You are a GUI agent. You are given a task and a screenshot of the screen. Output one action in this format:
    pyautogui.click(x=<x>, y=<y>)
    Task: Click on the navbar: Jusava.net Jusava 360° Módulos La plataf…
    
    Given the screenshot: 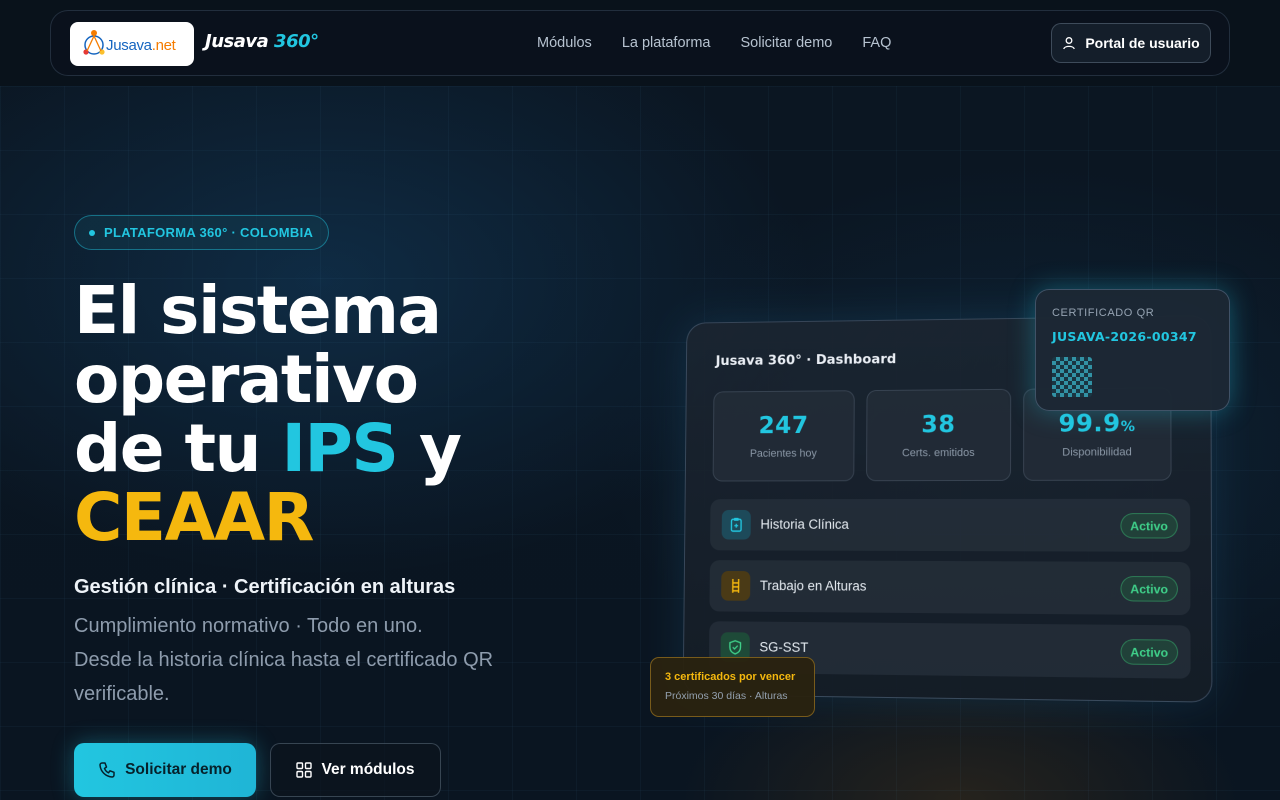 What is the action you would take?
    pyautogui.click(x=640, y=43)
    